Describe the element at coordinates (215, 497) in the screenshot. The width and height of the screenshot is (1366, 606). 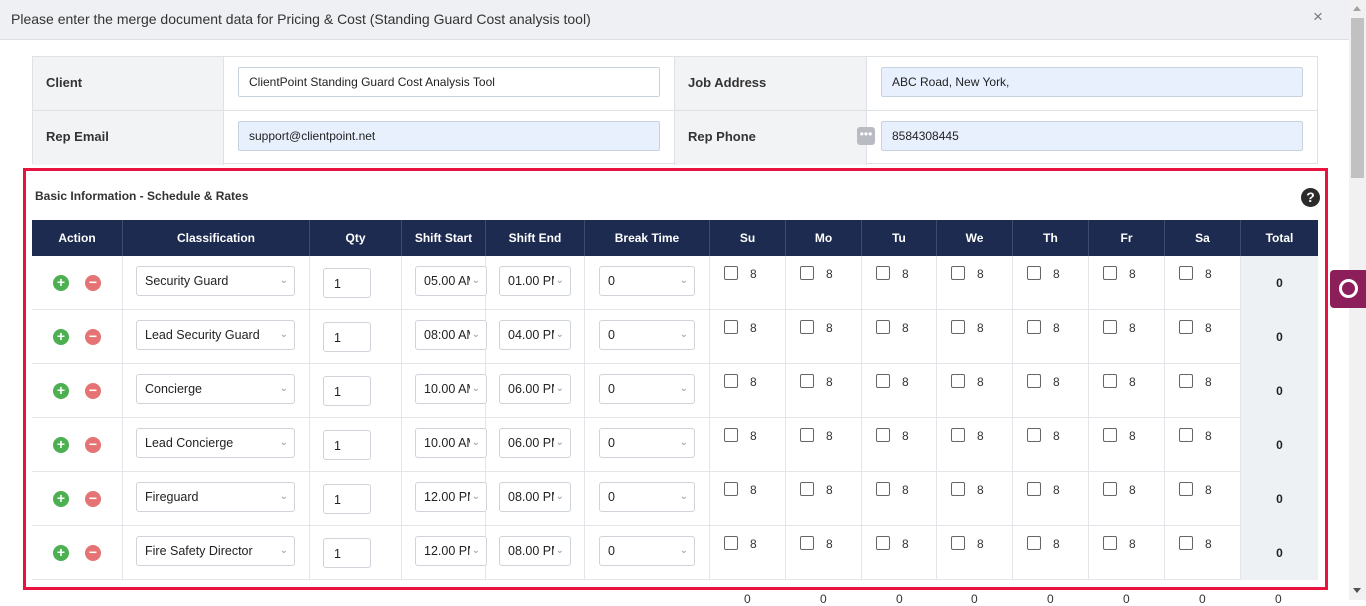
I see `classification-select: Fireguard ⌄` at that location.